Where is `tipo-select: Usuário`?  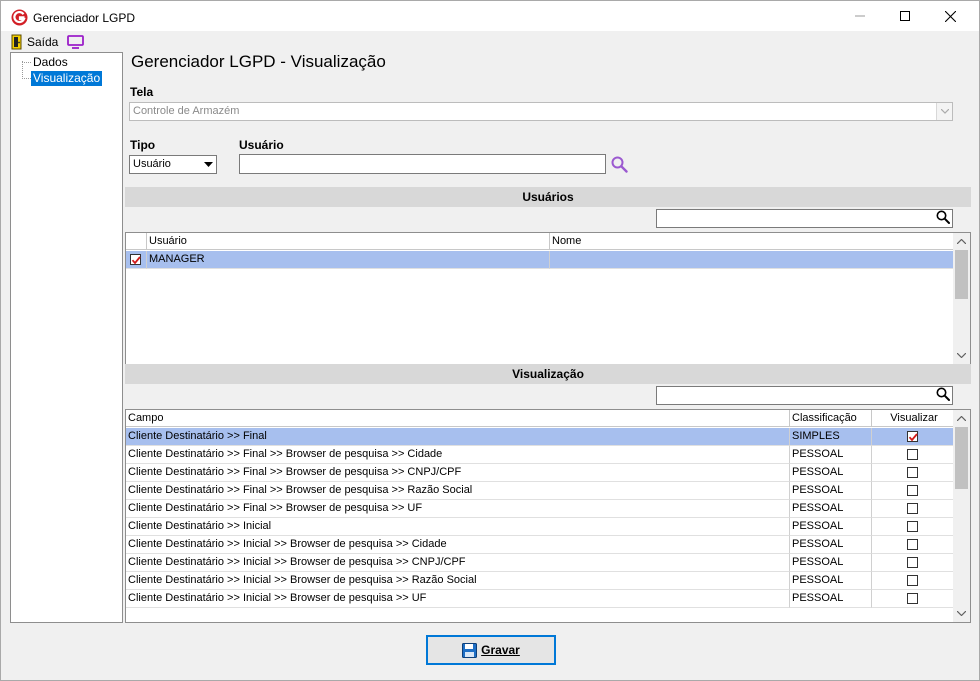 tipo-select: Usuário is located at coordinates (173, 164).